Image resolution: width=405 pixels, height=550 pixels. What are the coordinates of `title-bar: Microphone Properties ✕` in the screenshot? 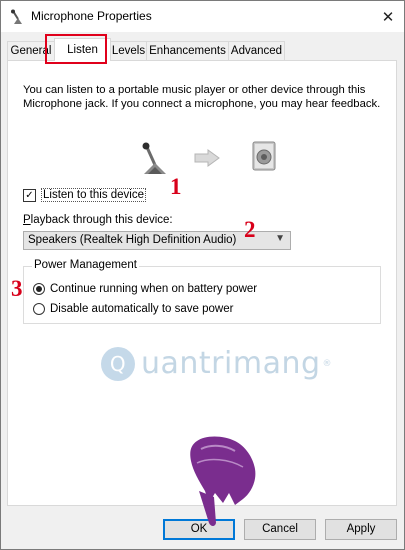 It's located at (202, 16).